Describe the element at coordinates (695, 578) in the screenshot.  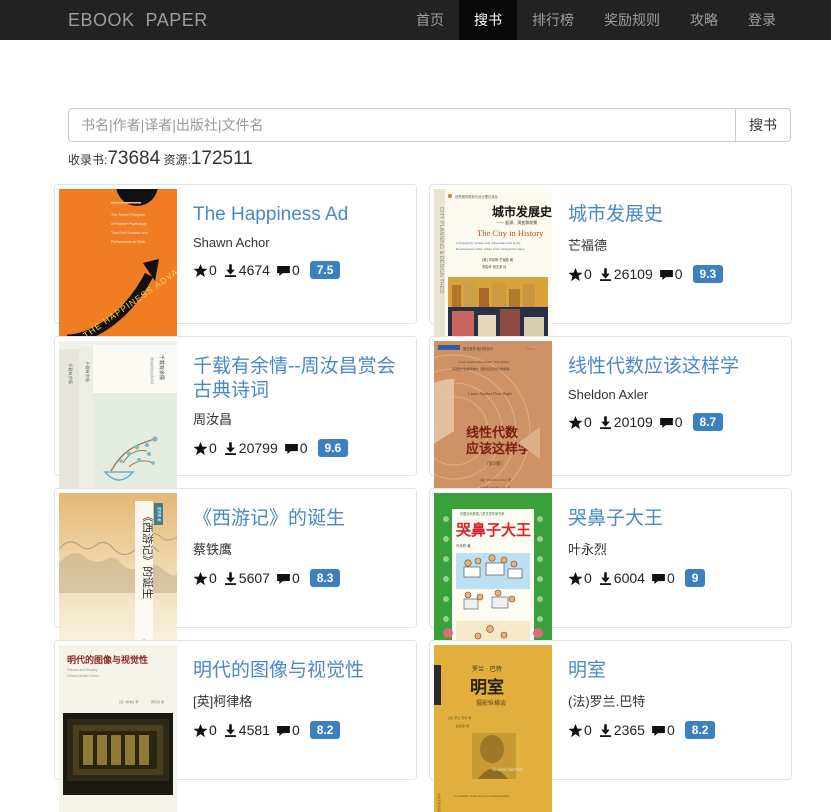
I see `rating-badge: 9` at that location.